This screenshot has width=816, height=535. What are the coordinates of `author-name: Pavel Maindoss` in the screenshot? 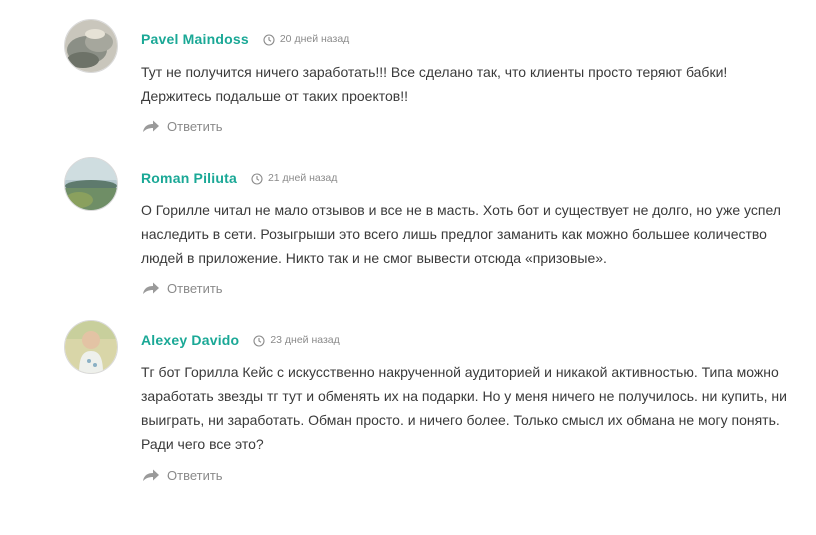 It's located at (195, 39).